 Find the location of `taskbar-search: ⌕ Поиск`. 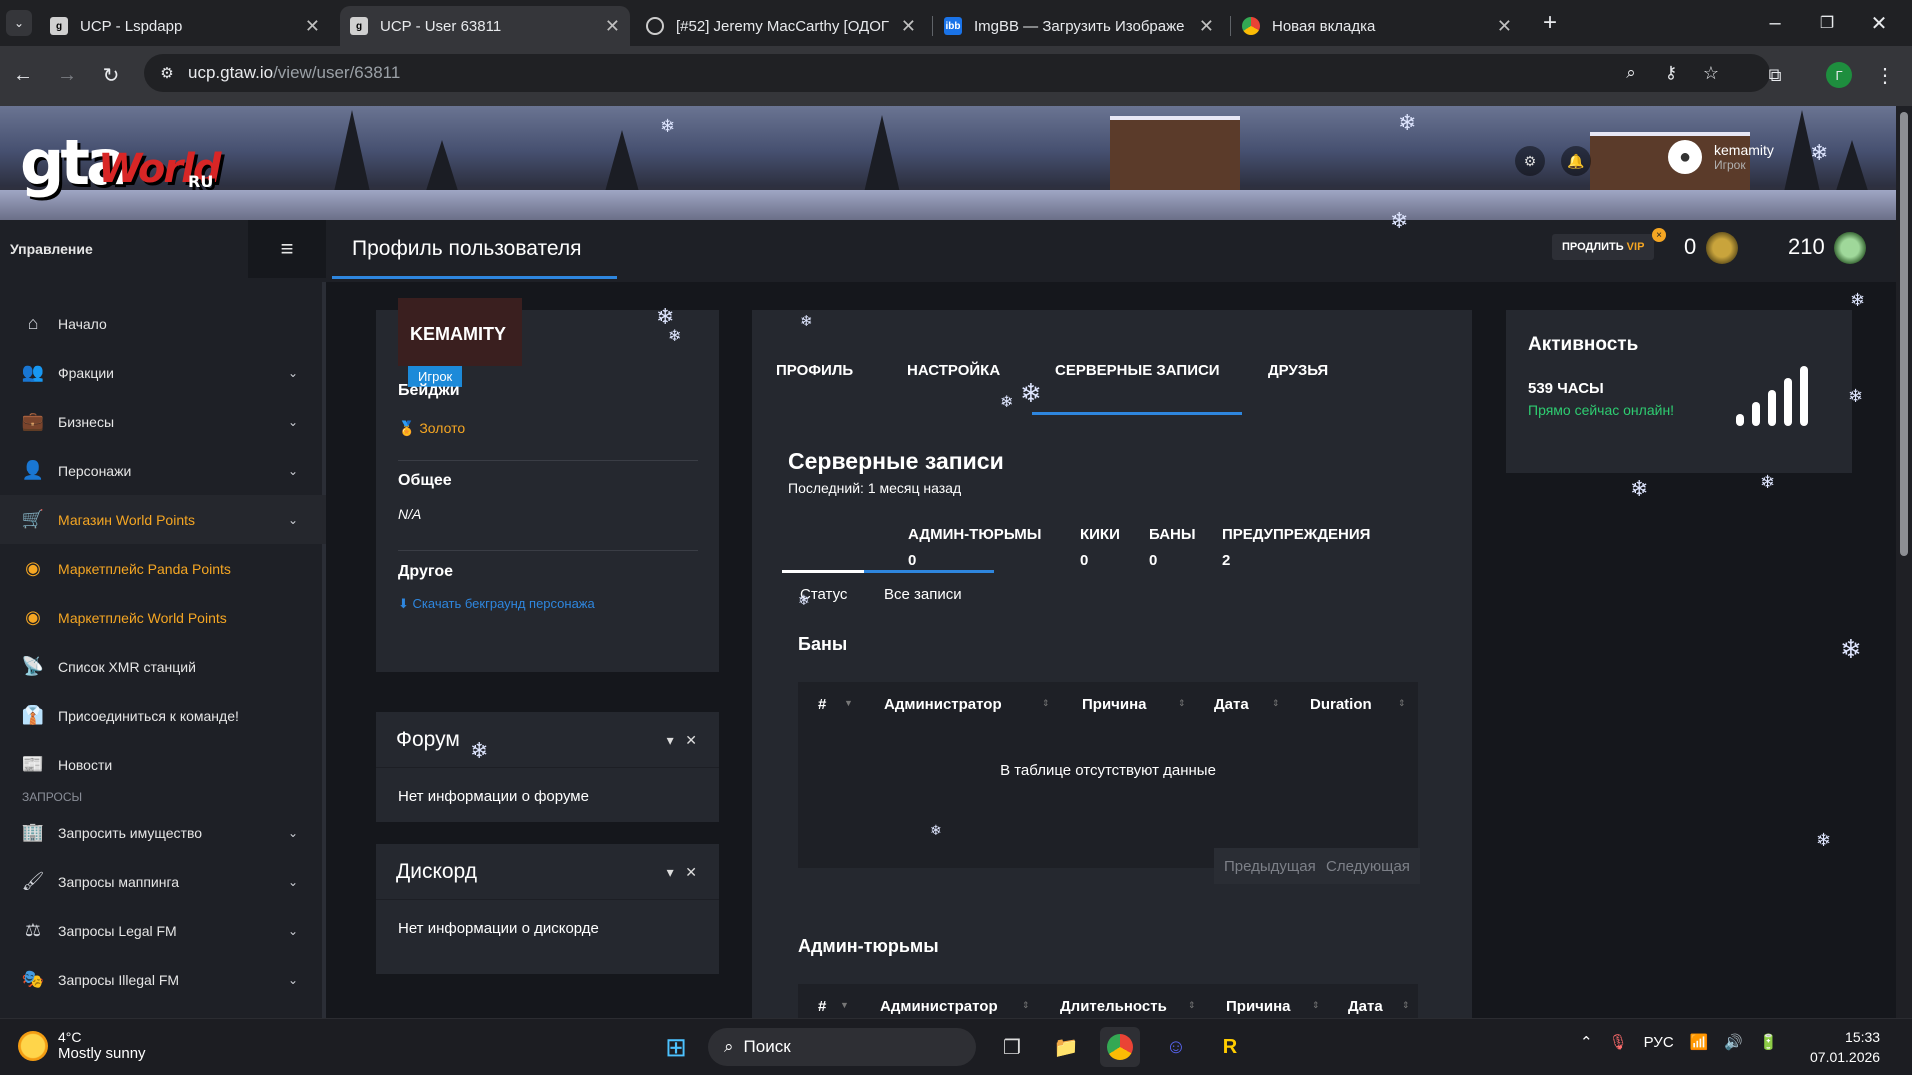

taskbar-search: ⌕ Поиск is located at coordinates (842, 1047).